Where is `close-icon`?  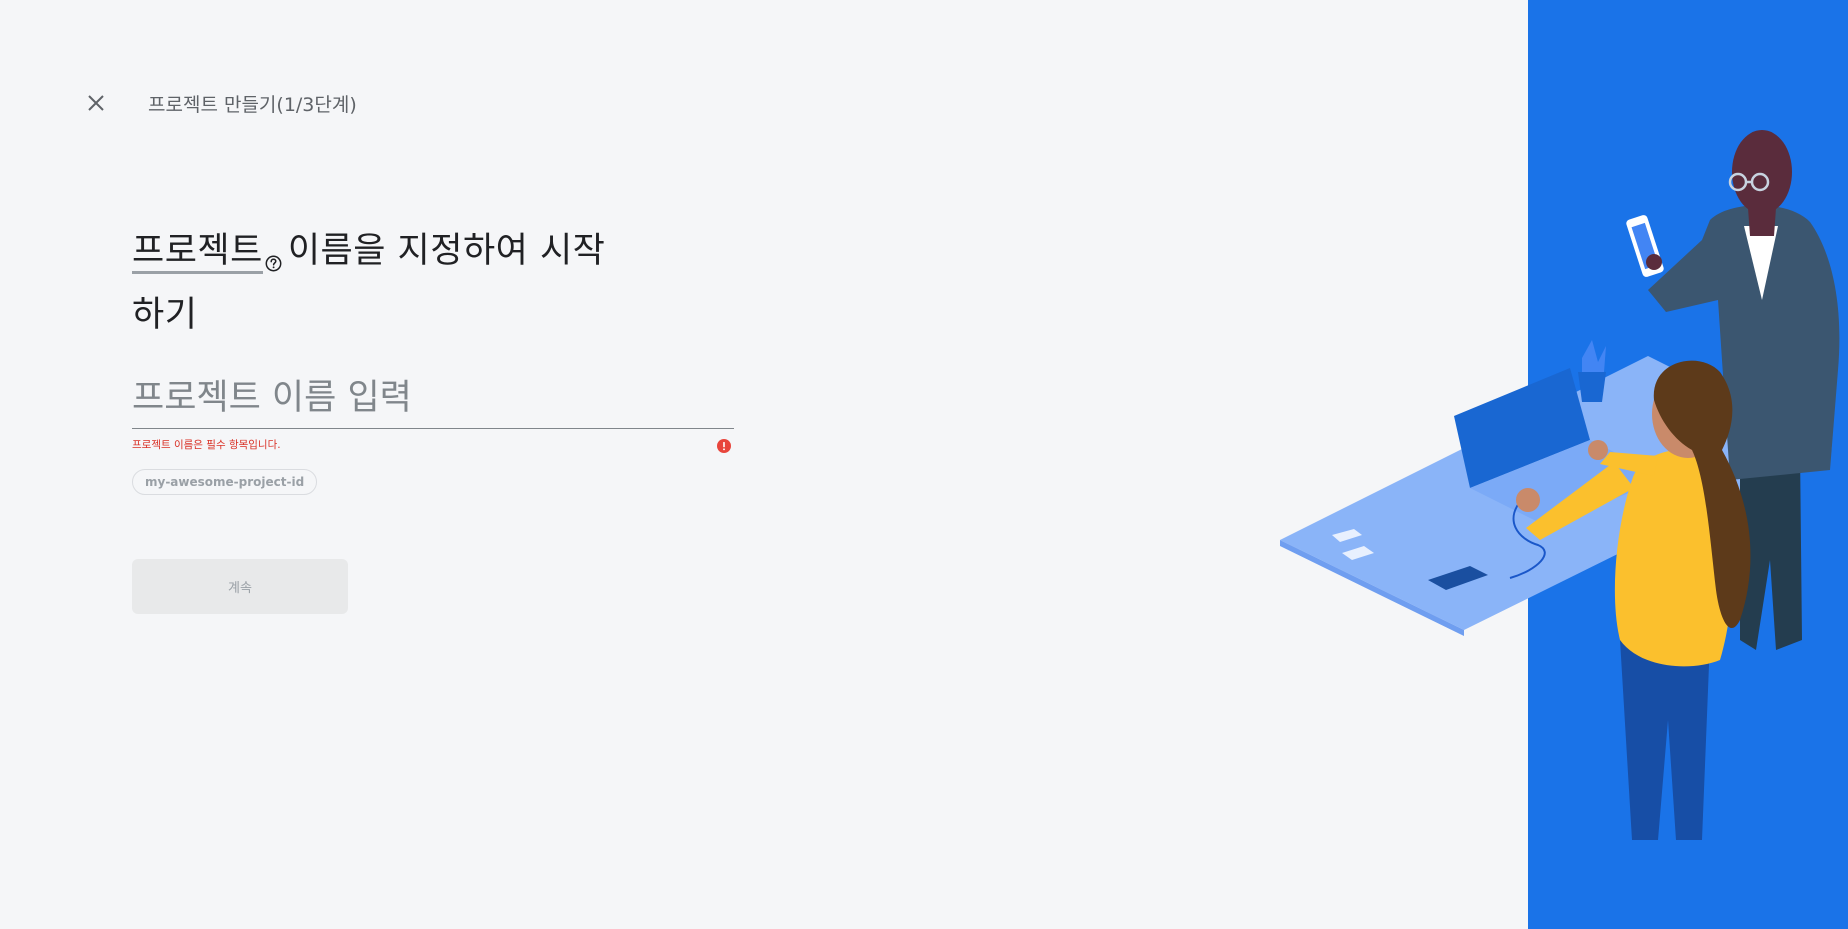
close-icon is located at coordinates (96, 103).